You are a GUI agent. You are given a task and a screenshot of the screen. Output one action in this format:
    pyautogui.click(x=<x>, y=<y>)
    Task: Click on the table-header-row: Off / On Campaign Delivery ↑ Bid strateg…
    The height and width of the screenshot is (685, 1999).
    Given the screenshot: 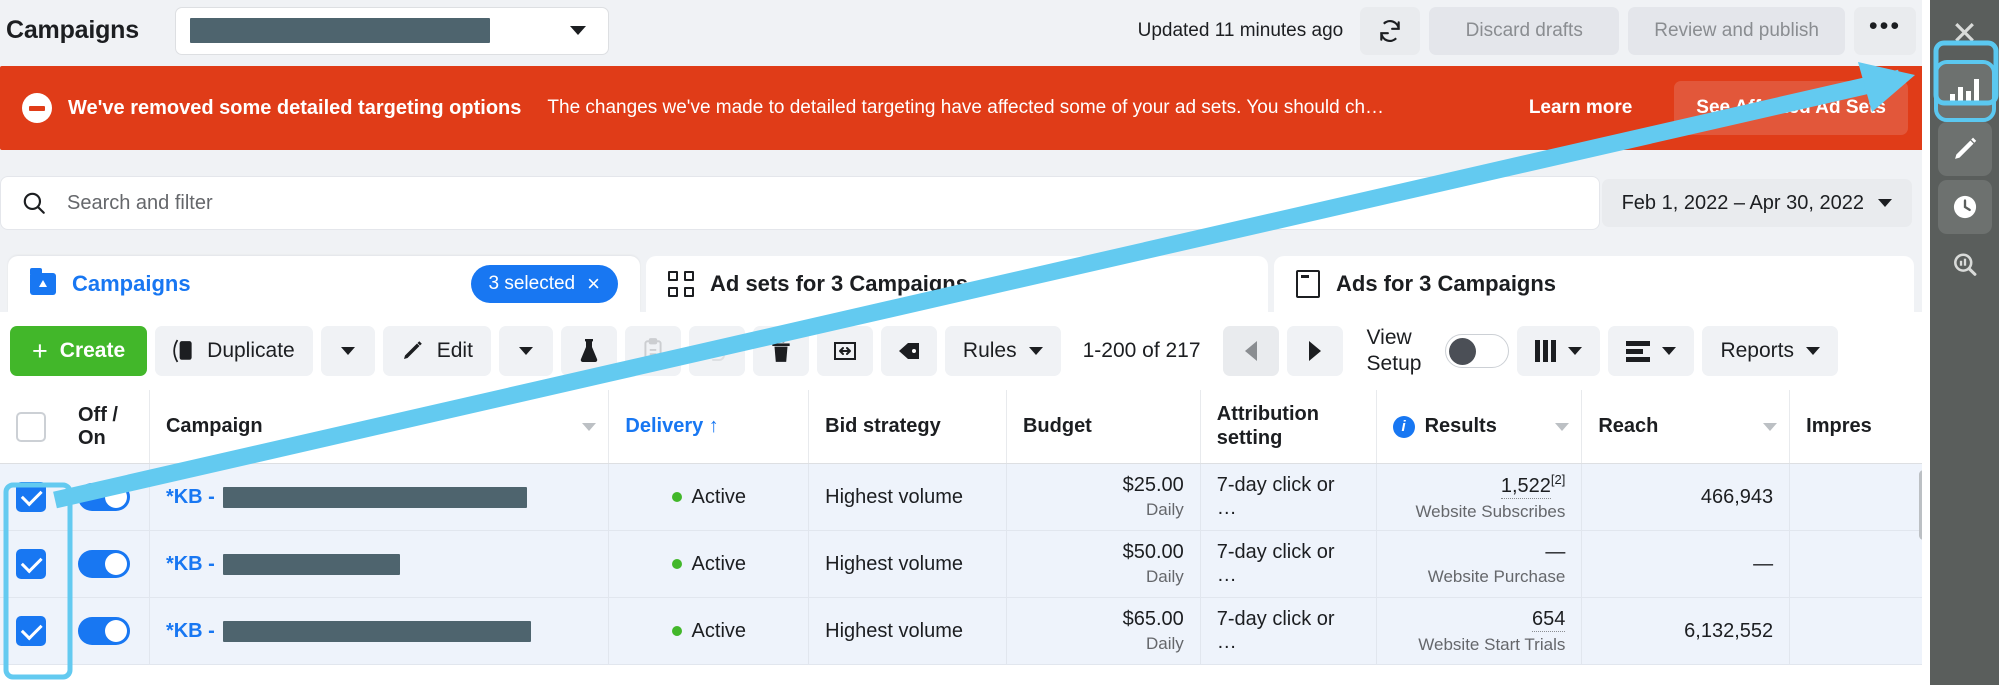 What is the action you would take?
    pyautogui.click(x=965, y=427)
    